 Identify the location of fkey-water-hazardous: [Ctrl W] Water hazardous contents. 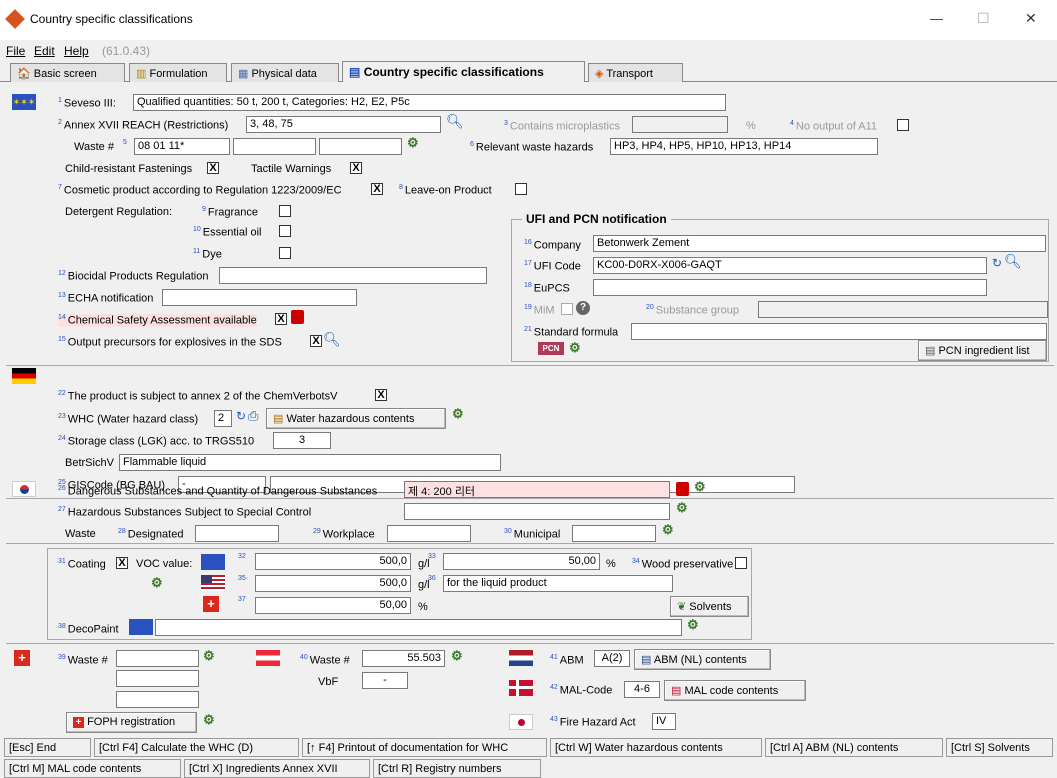
(656, 747).